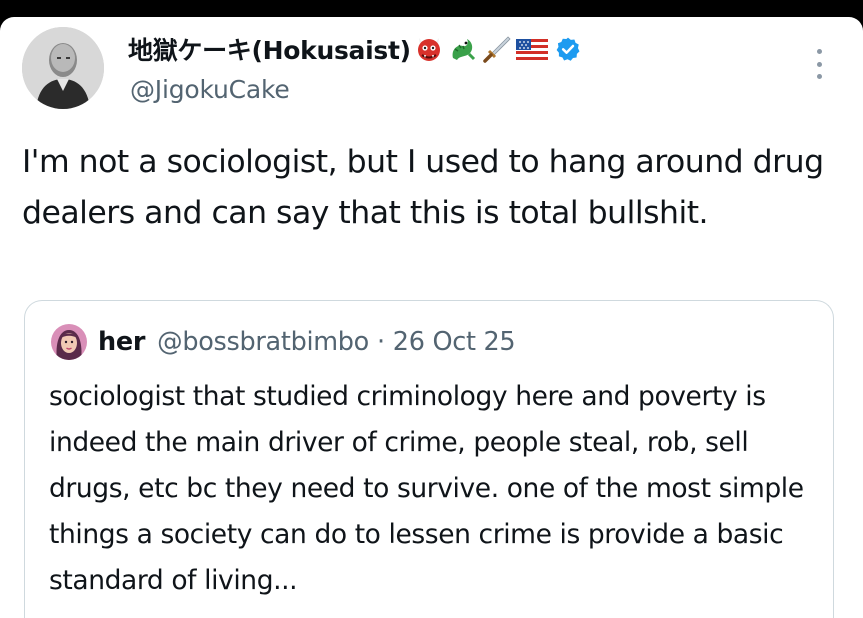  Describe the element at coordinates (269, 49) in the screenshot. I see `author-display-name: 地獄ケーキ(Hokusaist)` at that location.